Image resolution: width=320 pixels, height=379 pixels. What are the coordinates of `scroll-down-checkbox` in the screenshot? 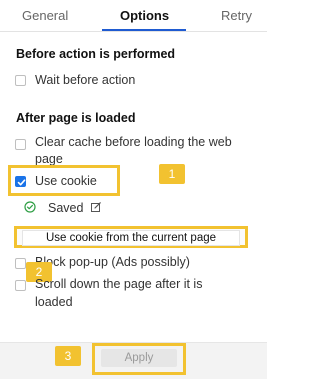 It's located at (20, 285).